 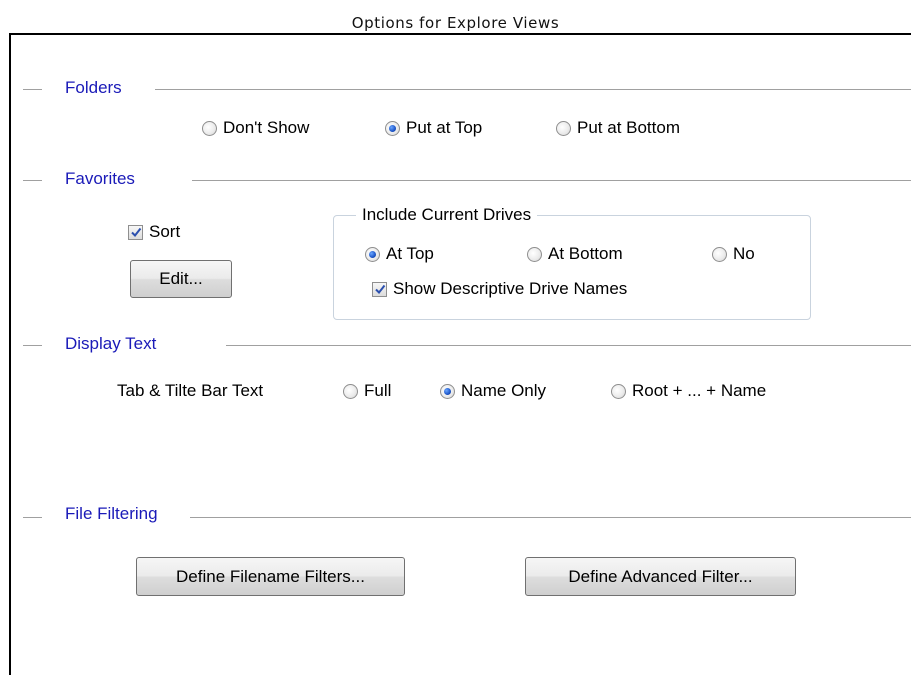 I want to click on radio-label: Name Only, so click(x=504, y=390).